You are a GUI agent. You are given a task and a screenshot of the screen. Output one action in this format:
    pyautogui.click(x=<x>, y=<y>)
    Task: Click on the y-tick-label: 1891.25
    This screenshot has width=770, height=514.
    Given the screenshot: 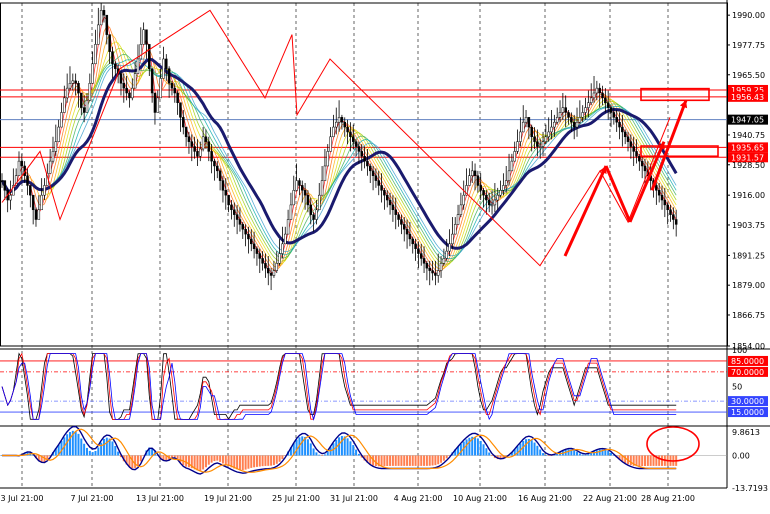 What is the action you would take?
    pyautogui.click(x=748, y=255)
    